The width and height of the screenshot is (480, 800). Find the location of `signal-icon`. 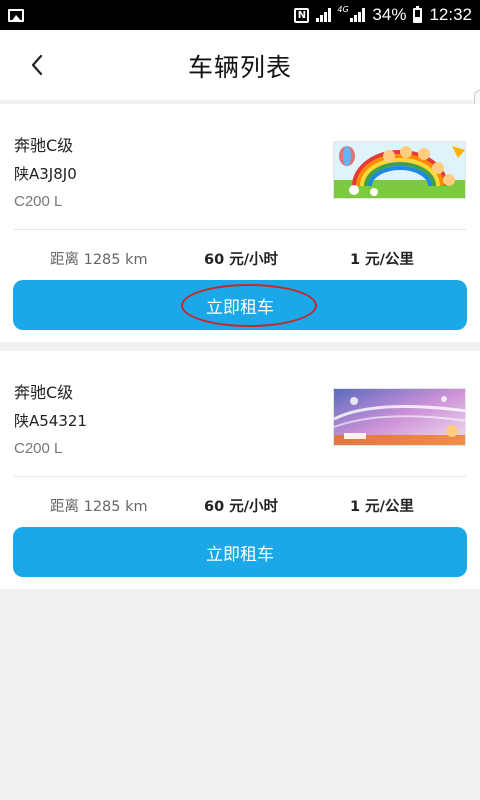

signal-icon is located at coordinates (324, 15).